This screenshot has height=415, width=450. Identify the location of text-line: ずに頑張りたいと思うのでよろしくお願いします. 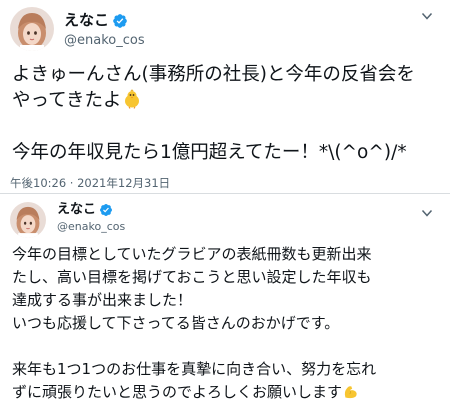
(177, 392).